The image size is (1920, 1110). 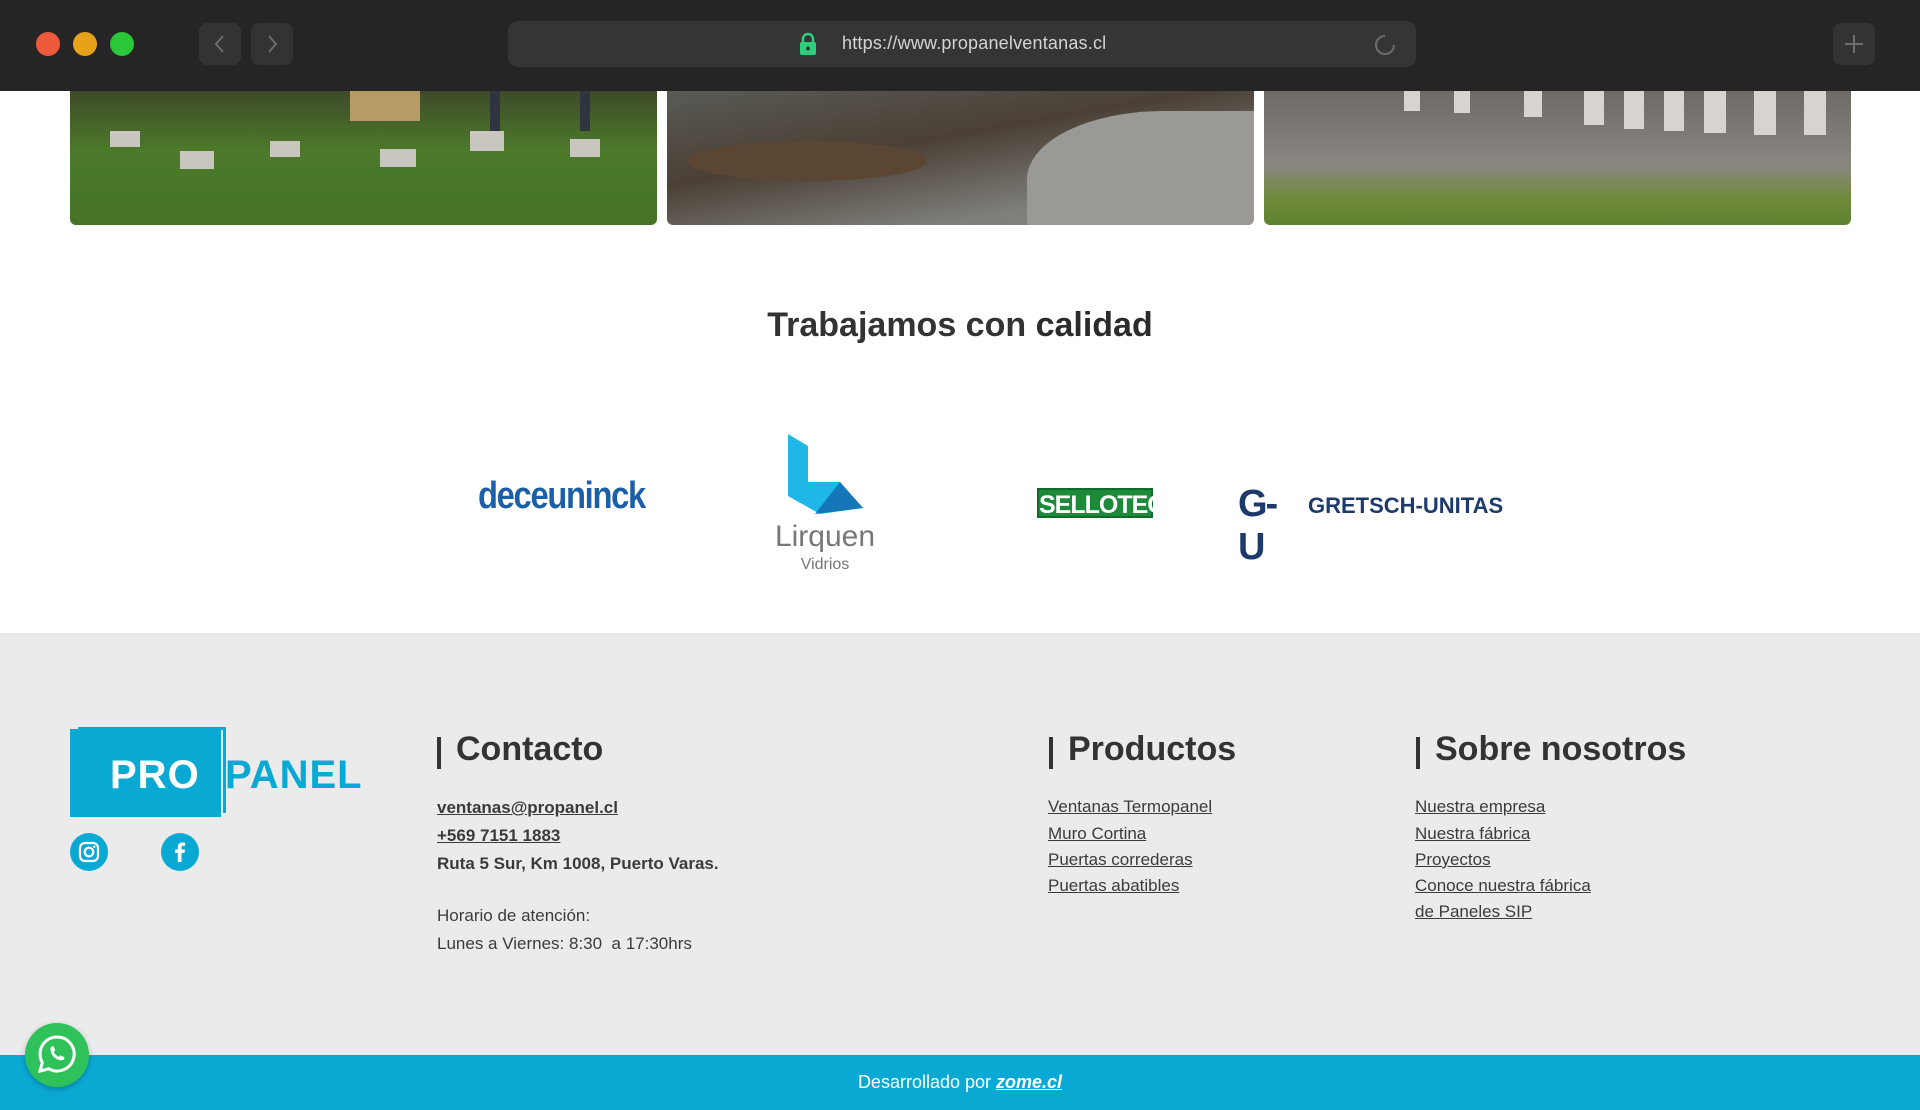 What do you see at coordinates (825, 564) in the screenshot?
I see `lirquen-subtitle: Vidrios` at bounding box center [825, 564].